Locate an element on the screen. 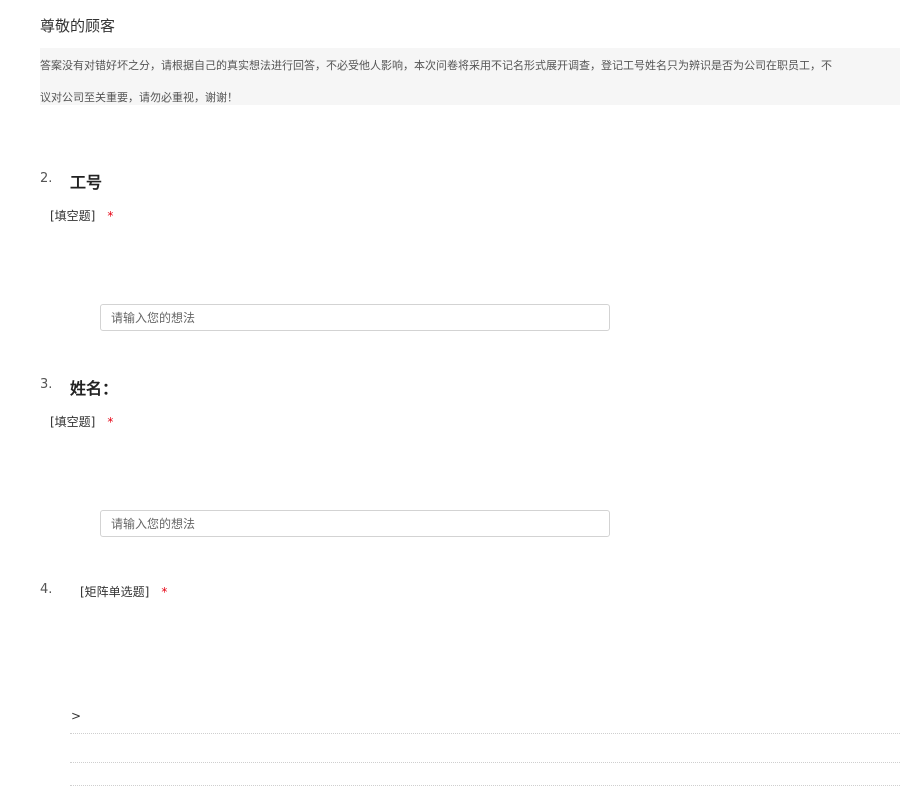 This screenshot has height=800, width=900. employee-id-input is located at coordinates (355, 317).